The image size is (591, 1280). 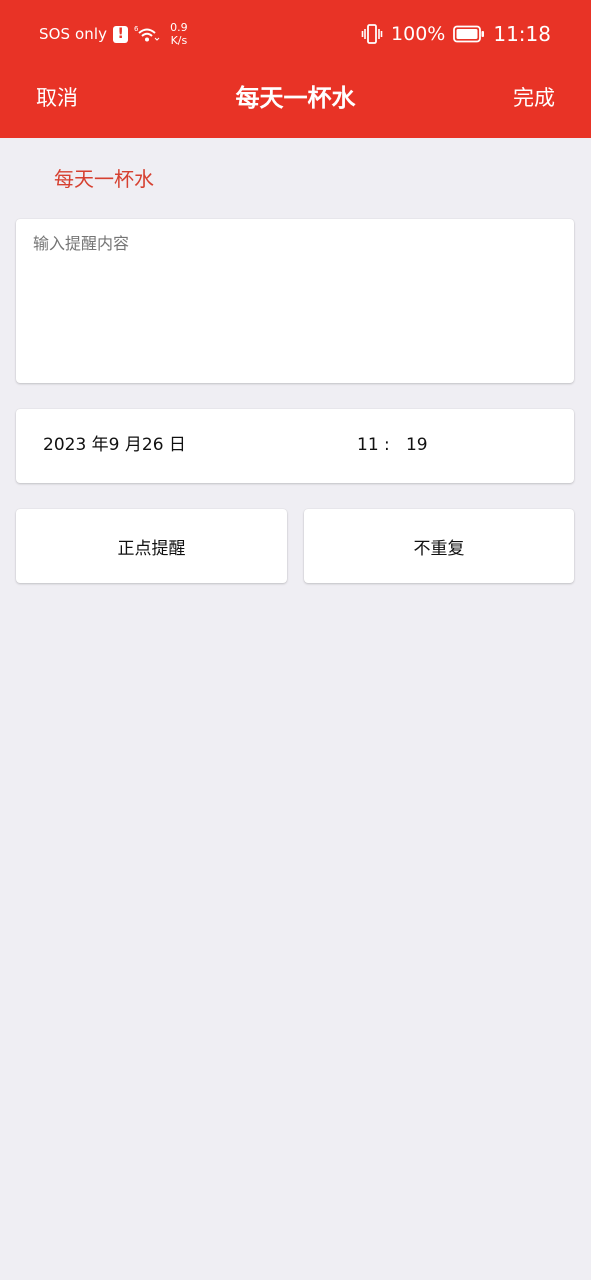 I want to click on battery-icon, so click(x=469, y=34).